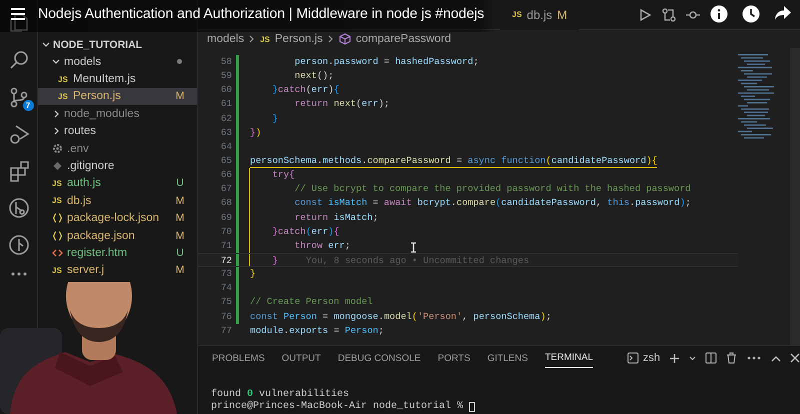 This screenshot has height=414, width=800. Describe the element at coordinates (507, 358) in the screenshot. I see `panel-tab: GITLENS` at that location.